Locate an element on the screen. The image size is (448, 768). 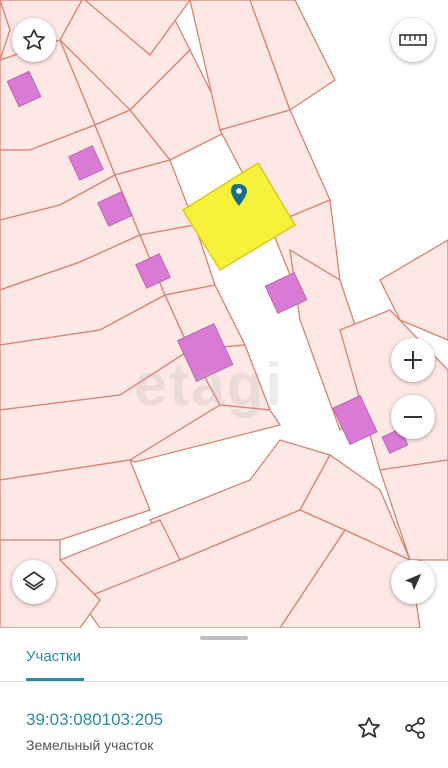
cadastral-number: 39:03:080103:205 is located at coordinates (94, 720).